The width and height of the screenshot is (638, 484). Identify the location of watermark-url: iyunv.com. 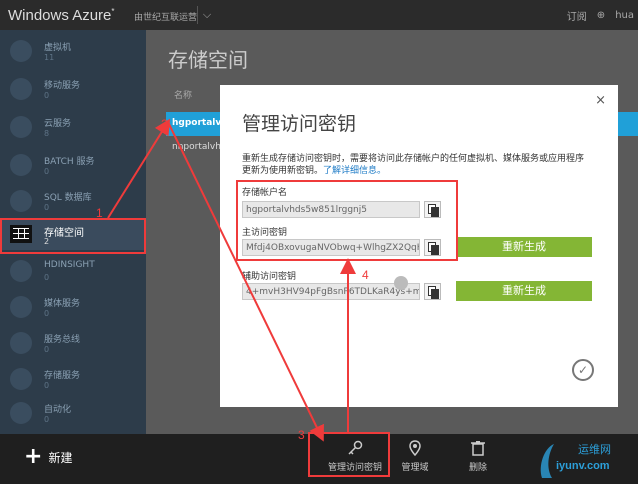
(583, 466).